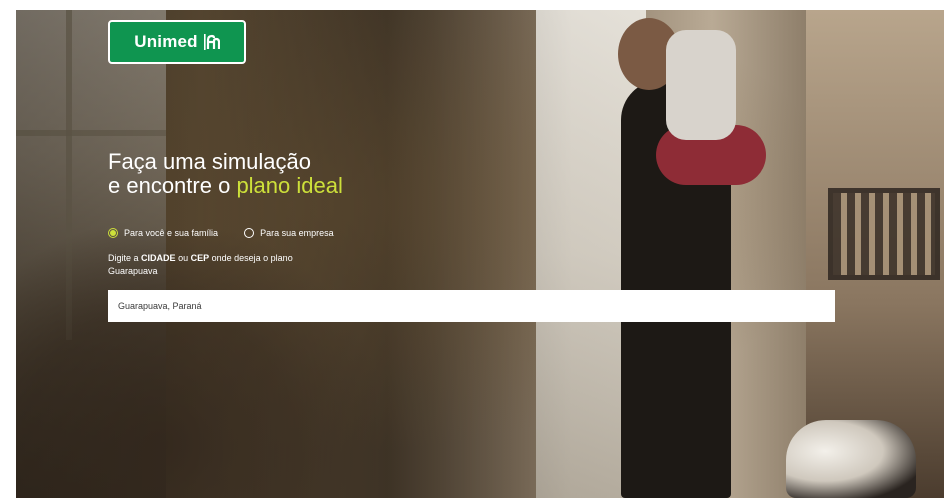 This screenshot has height=498, width=944. I want to click on unimed-logo: Unimed, so click(177, 42).